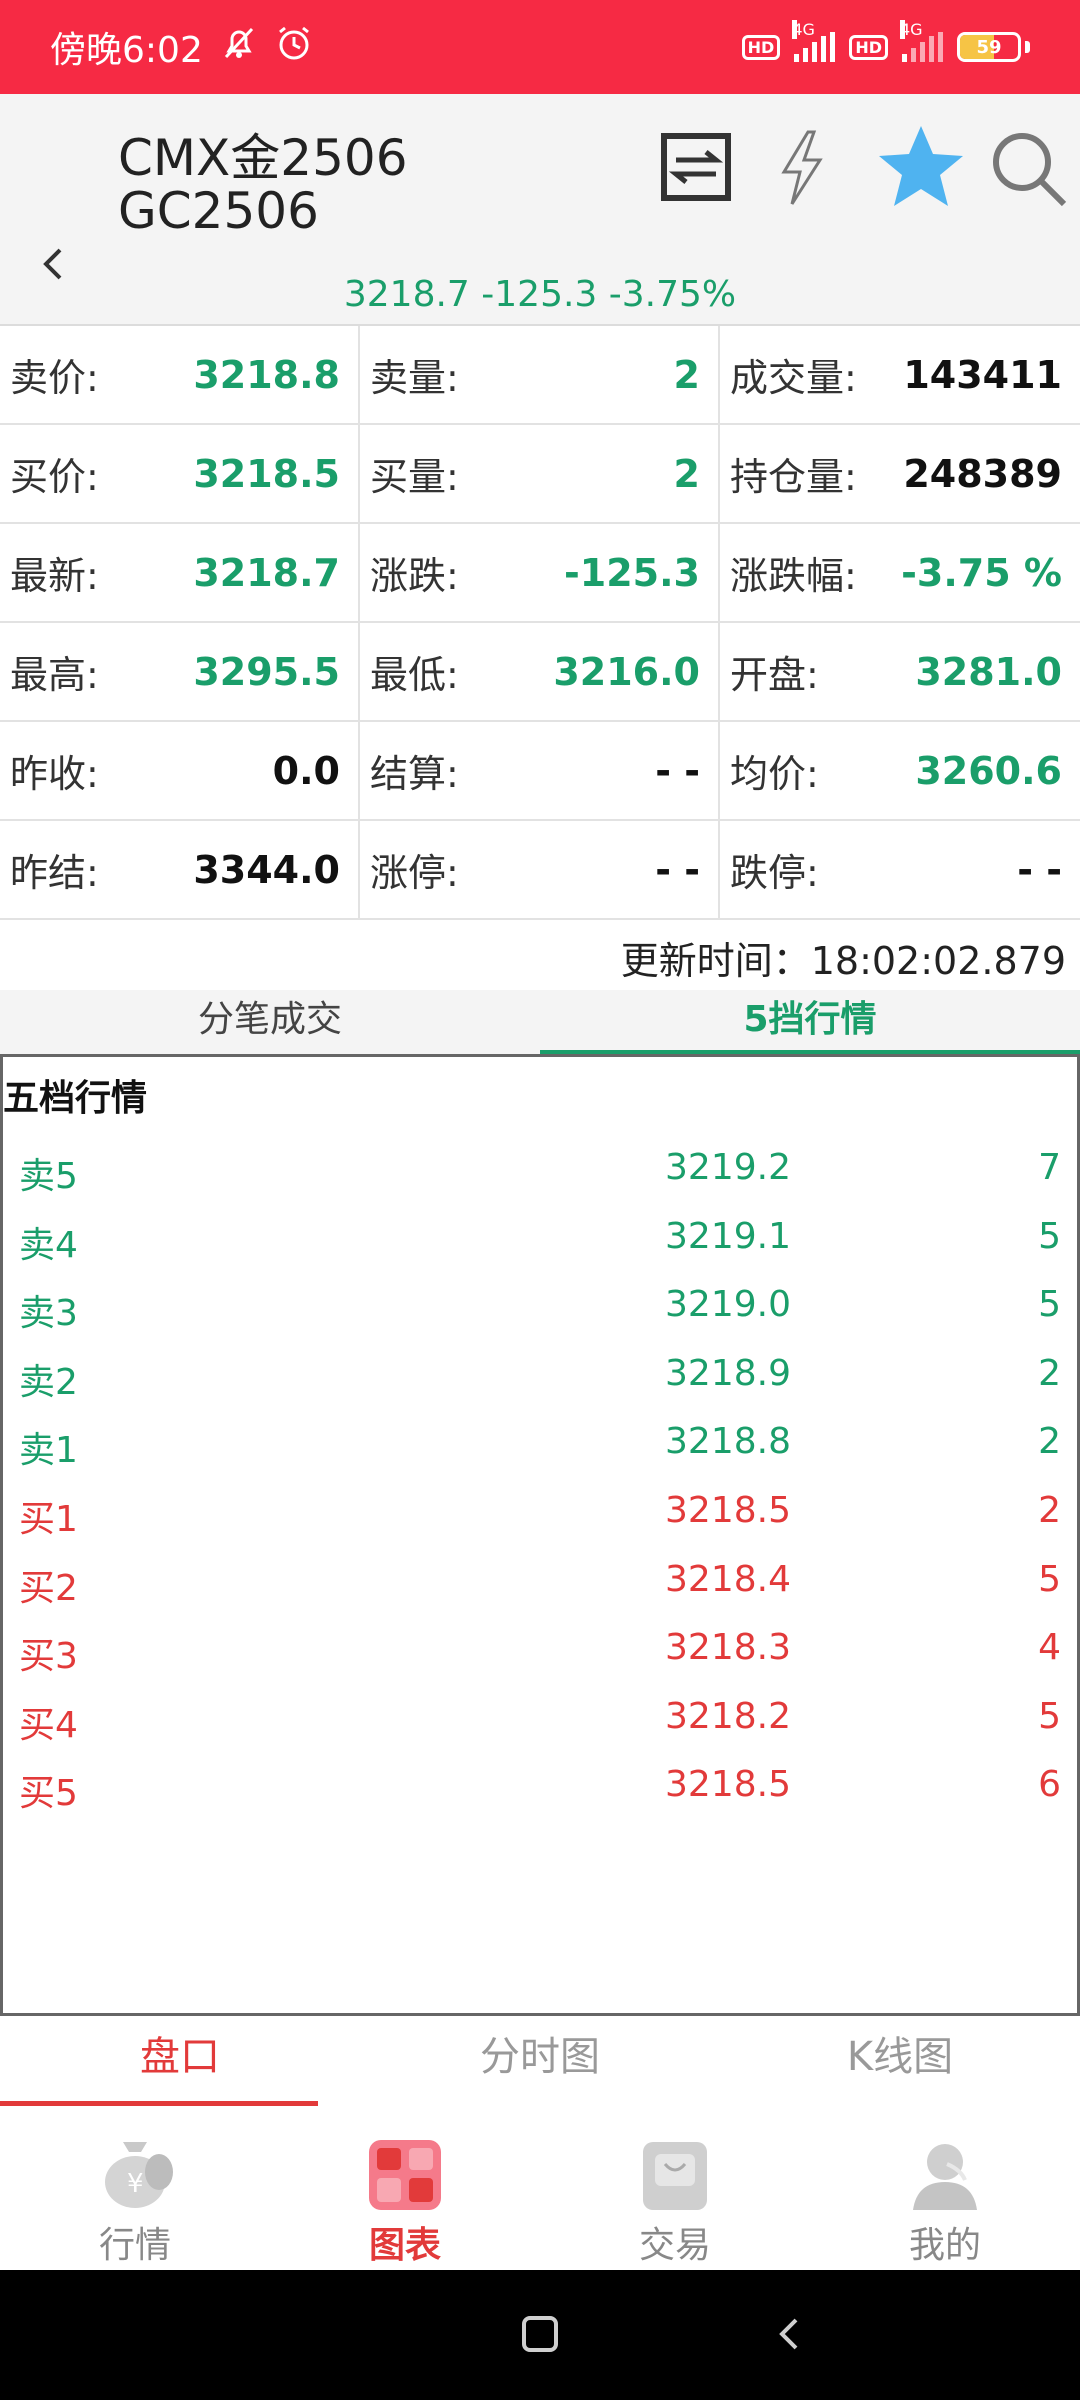 Image resolution: width=1080 pixels, height=2400 pixels. Describe the element at coordinates (218, 211) in the screenshot. I see `instrument-code: GC2506` at that location.